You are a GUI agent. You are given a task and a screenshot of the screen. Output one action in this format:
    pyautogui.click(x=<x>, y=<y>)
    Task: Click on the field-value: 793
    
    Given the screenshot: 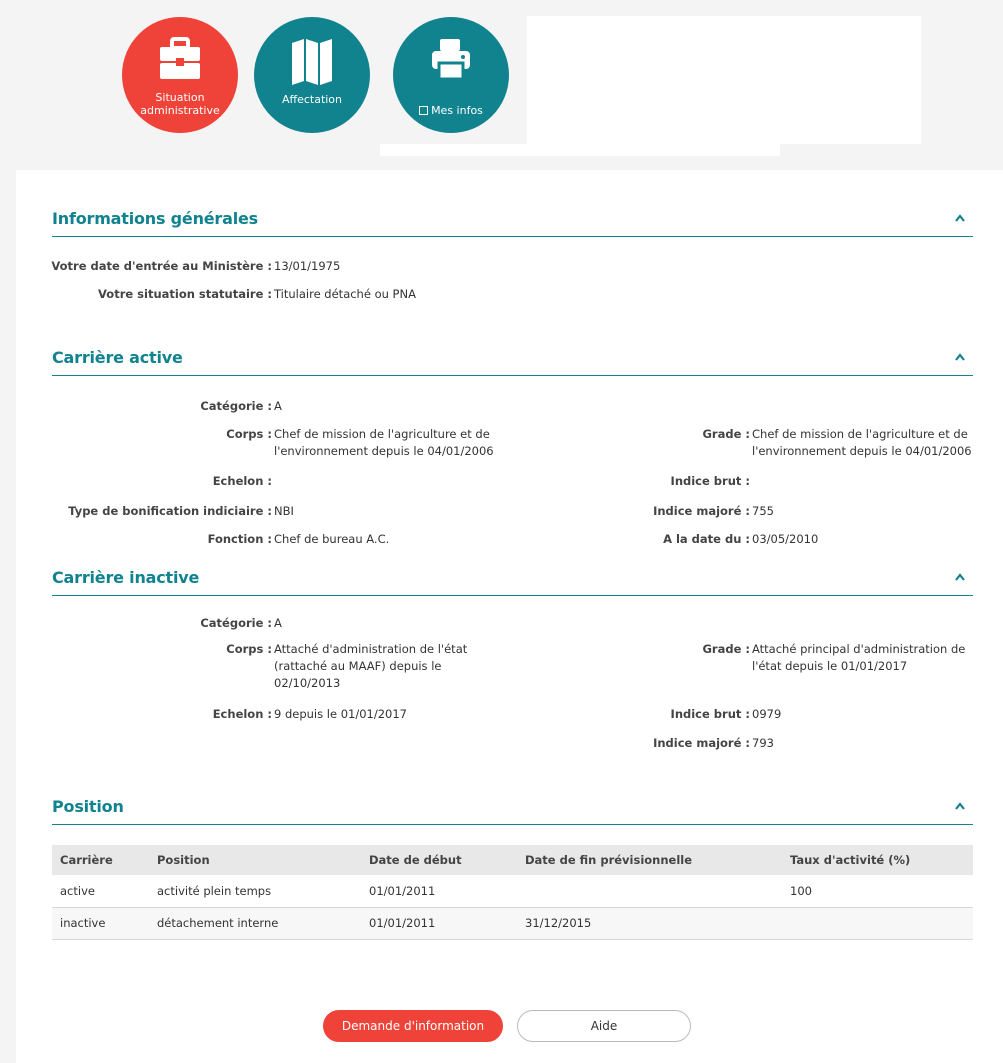 What is the action you would take?
    pyautogui.click(x=763, y=743)
    